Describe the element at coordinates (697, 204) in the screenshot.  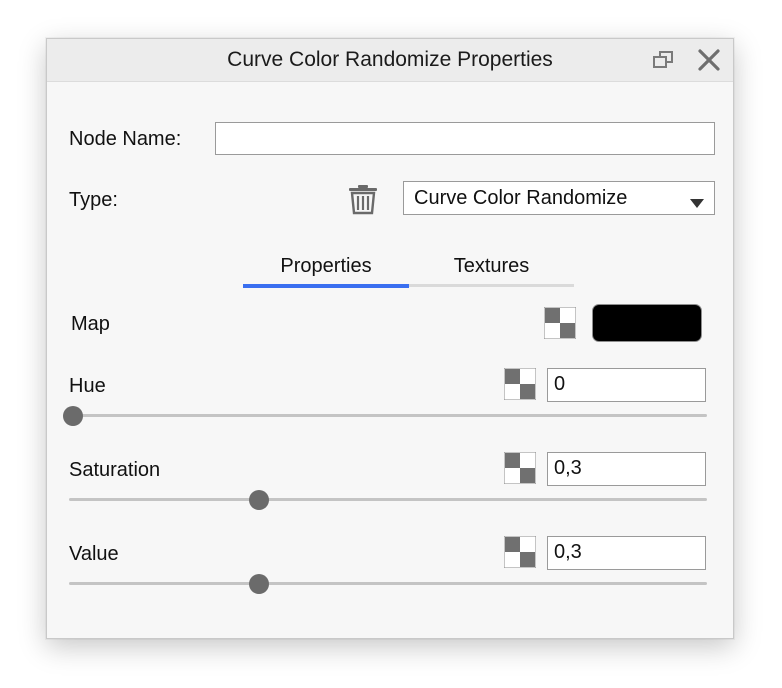
I see `chevron-down-icon` at that location.